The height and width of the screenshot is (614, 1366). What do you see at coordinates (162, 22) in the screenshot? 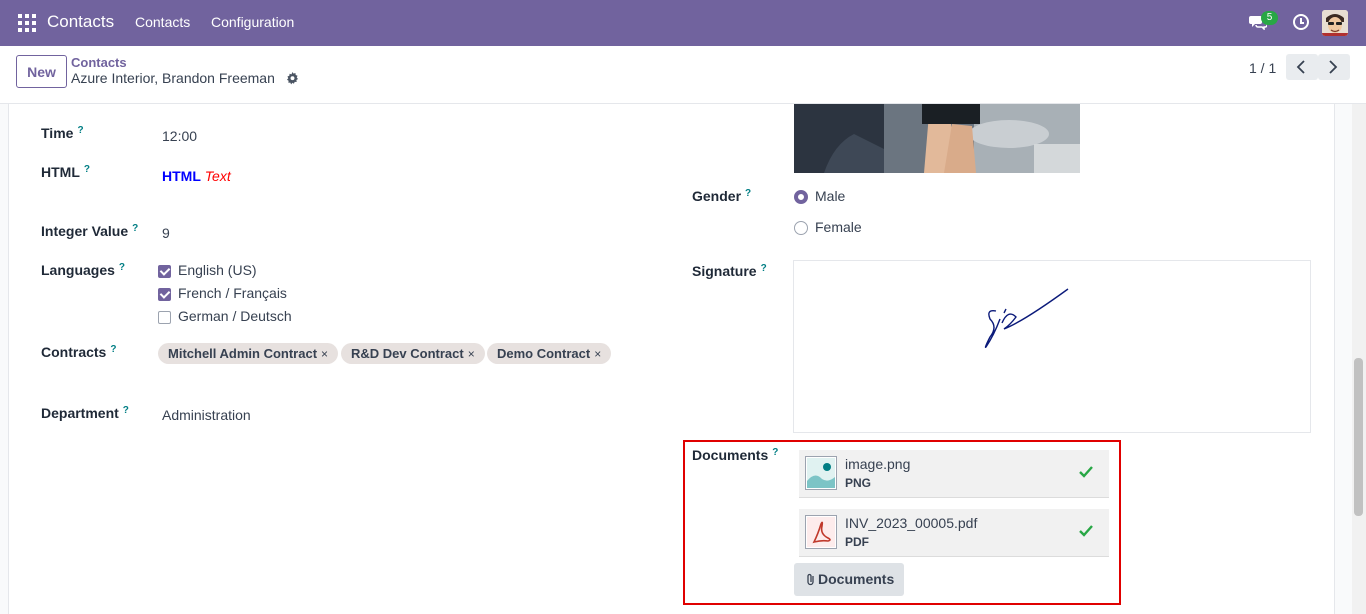
I see `menu-contacts: Contacts` at bounding box center [162, 22].